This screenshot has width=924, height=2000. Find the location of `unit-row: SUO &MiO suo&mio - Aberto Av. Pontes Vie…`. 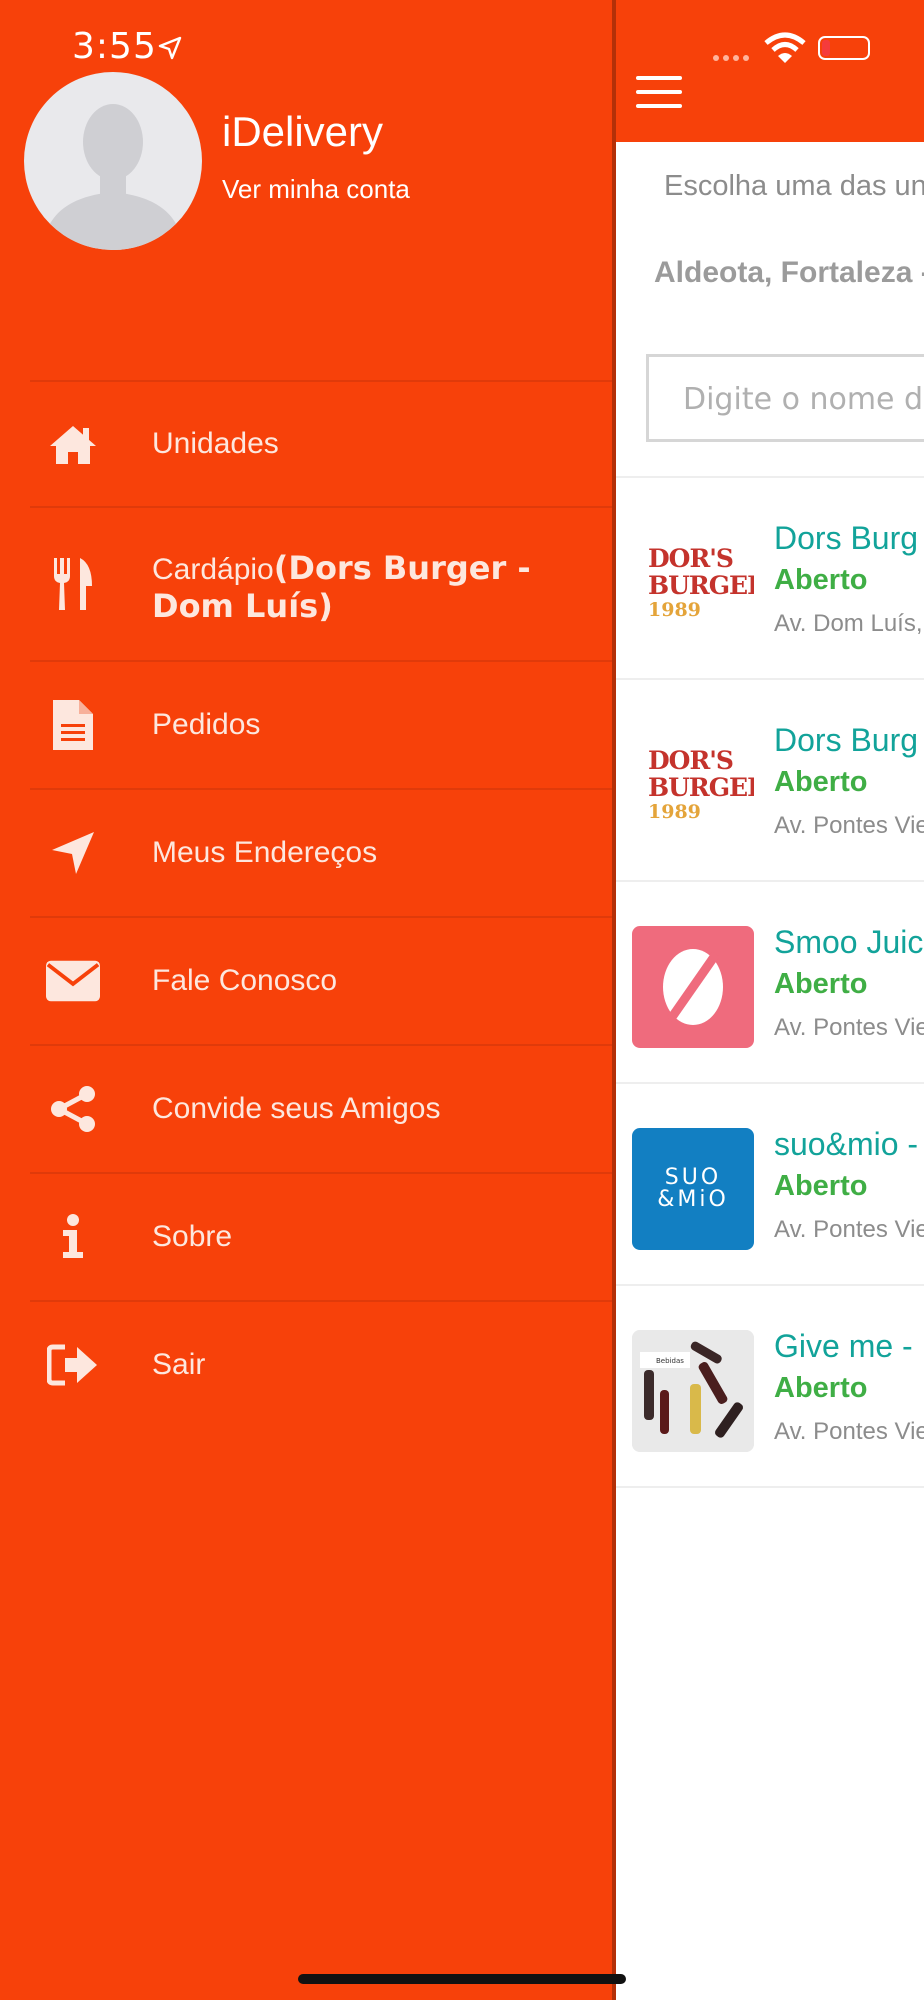

unit-row: SUO &MiO suo&mio - Aberto Av. Pontes Vie… is located at coordinates (769, 1185).